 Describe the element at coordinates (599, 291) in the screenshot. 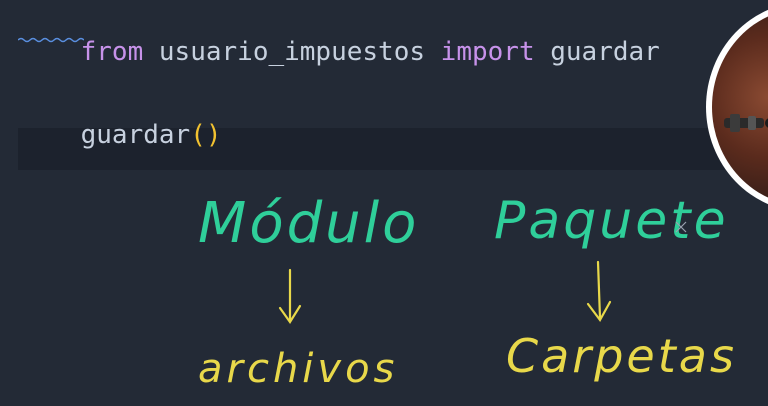

I see `arrow-right` at that location.